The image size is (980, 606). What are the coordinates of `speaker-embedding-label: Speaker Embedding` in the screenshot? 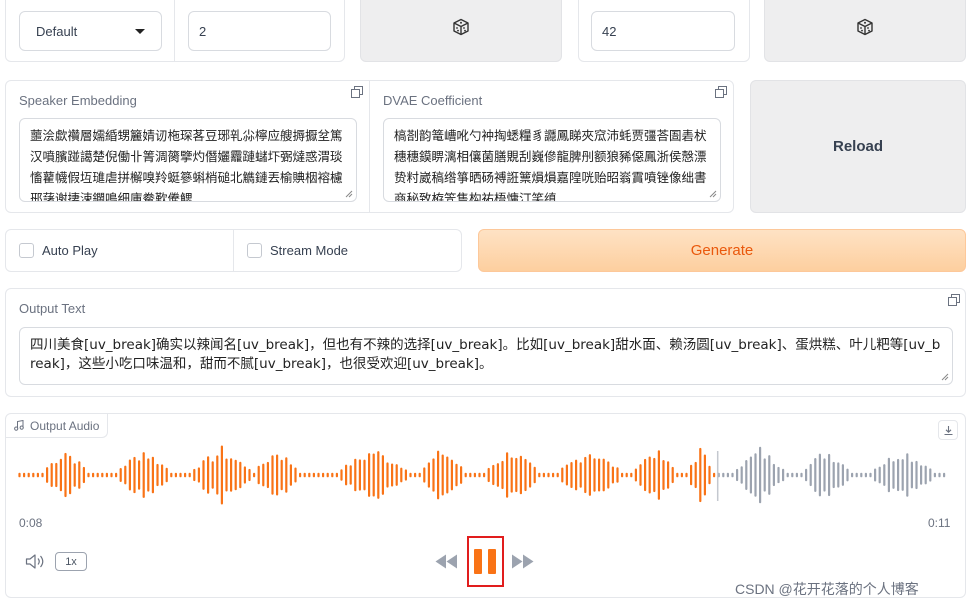 It's located at (78, 100).